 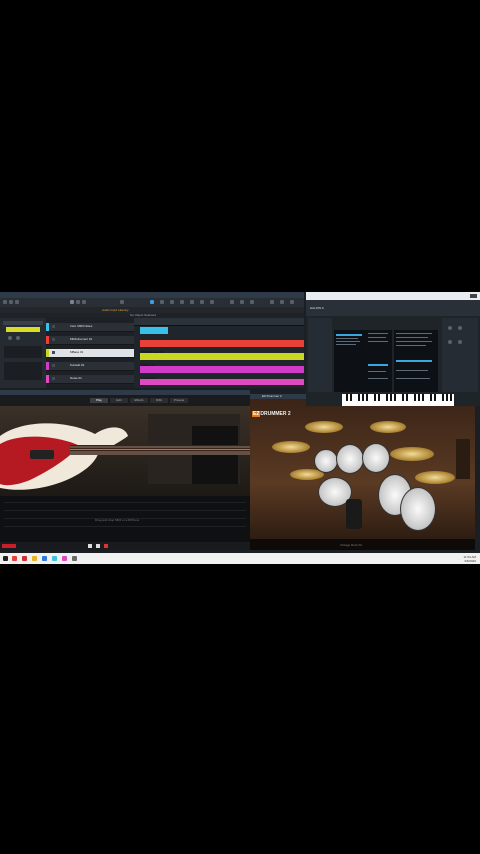 I want to click on midi-clip: Noise 01, so click(x=222, y=386).